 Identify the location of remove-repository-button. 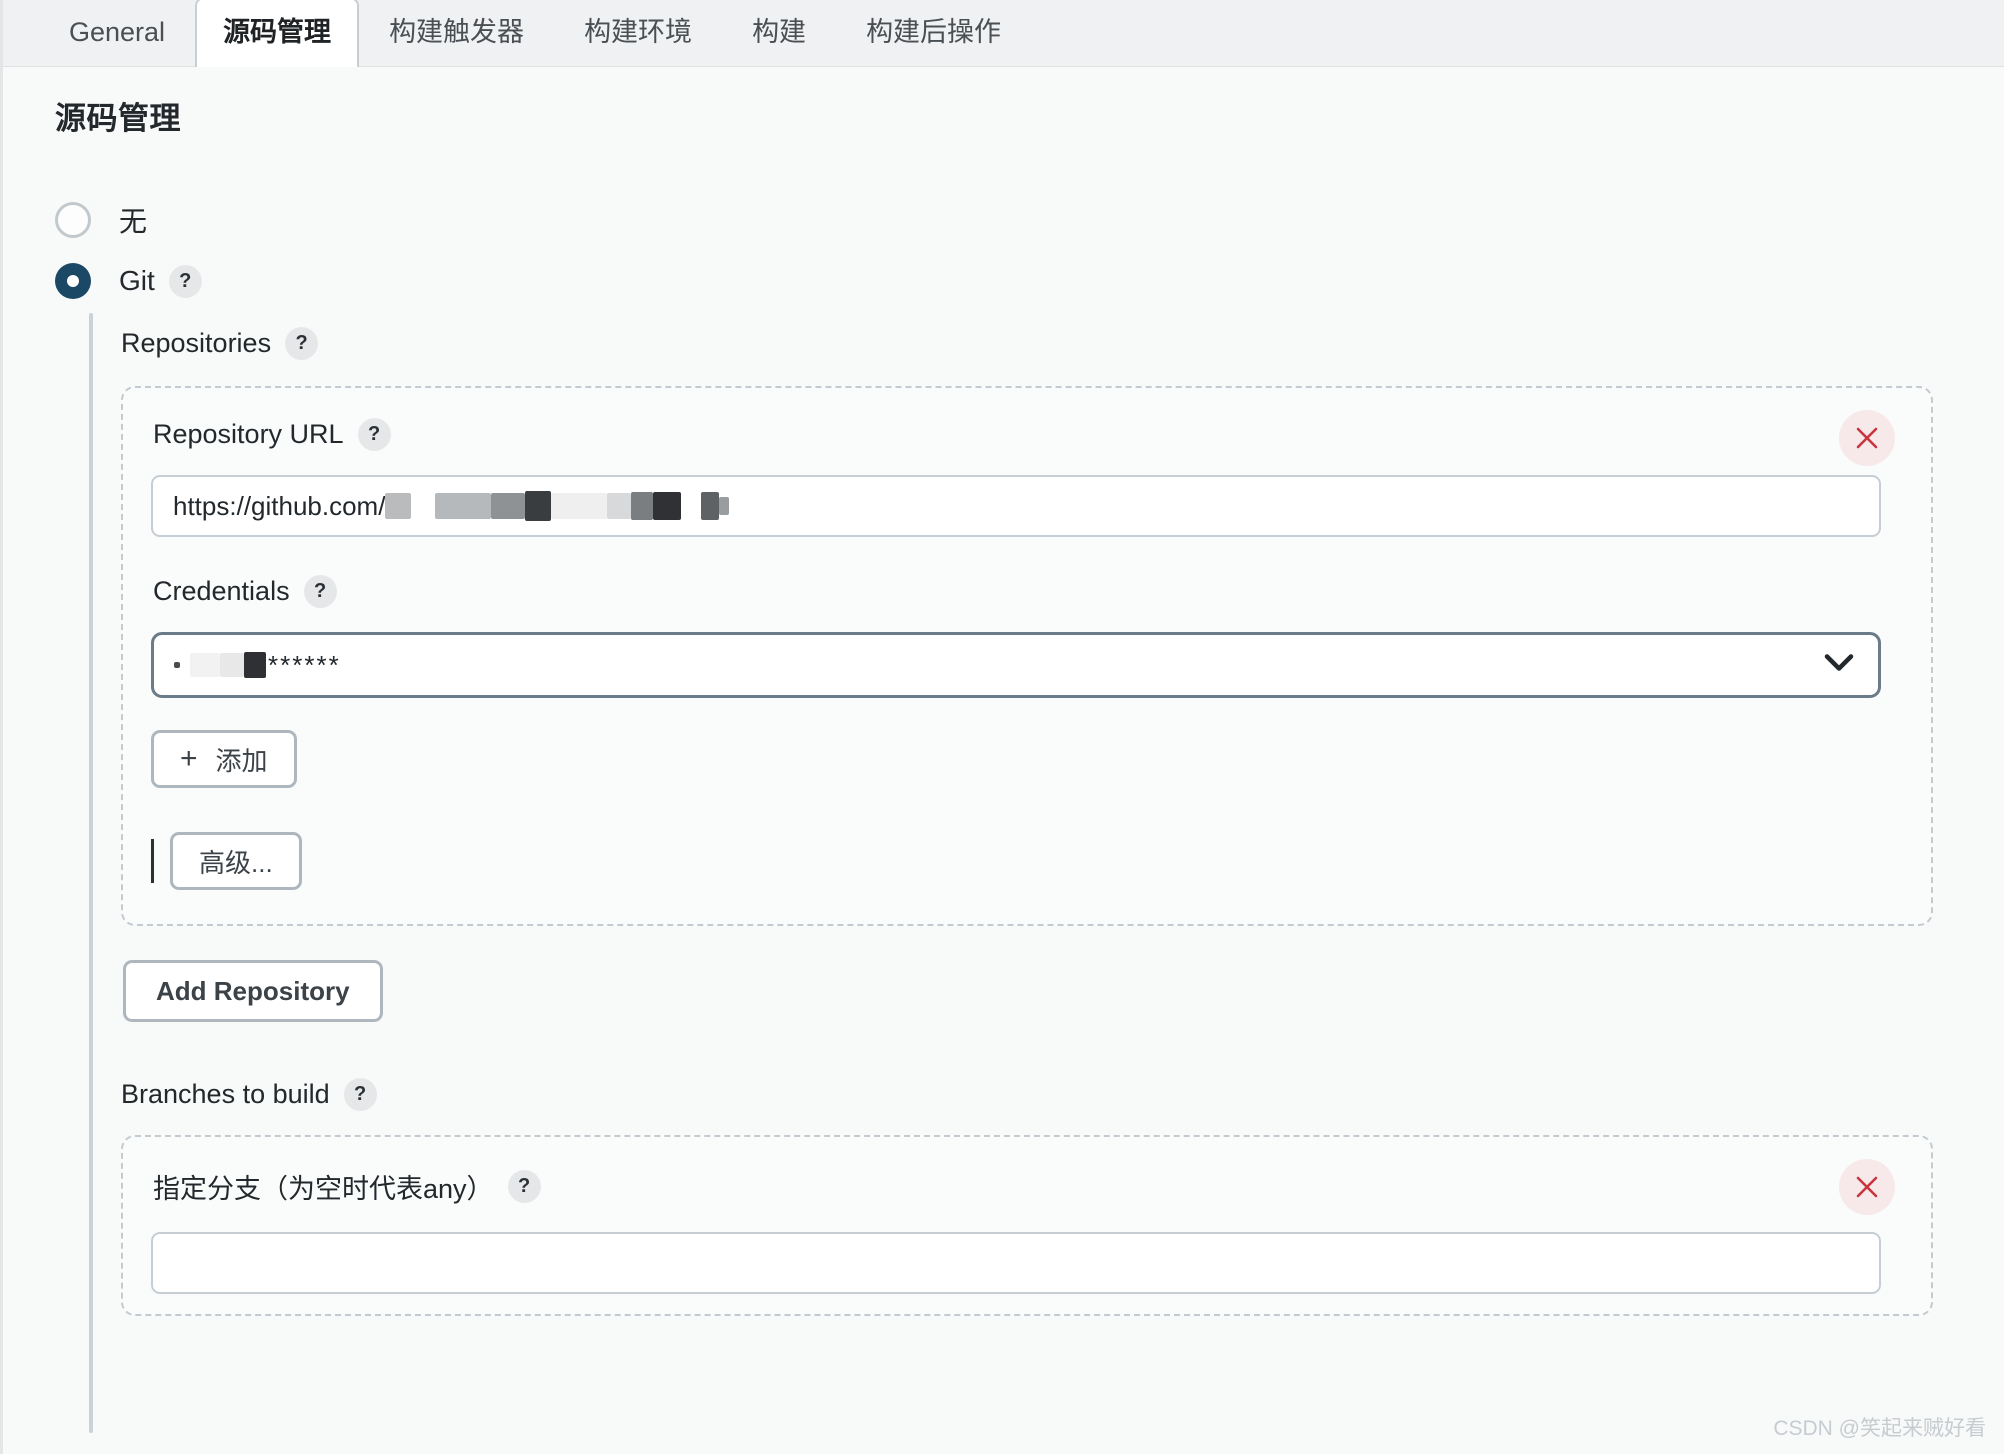
(1867, 438).